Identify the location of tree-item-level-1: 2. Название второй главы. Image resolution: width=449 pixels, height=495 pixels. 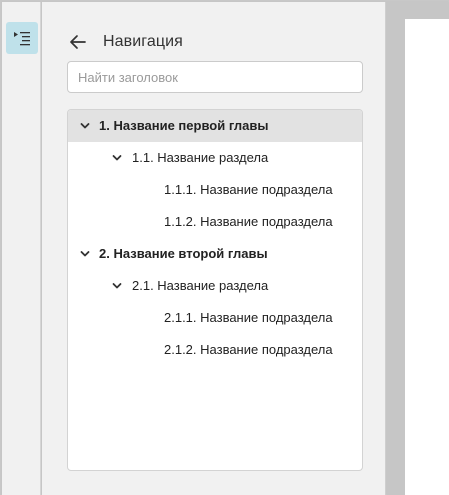
(215, 254).